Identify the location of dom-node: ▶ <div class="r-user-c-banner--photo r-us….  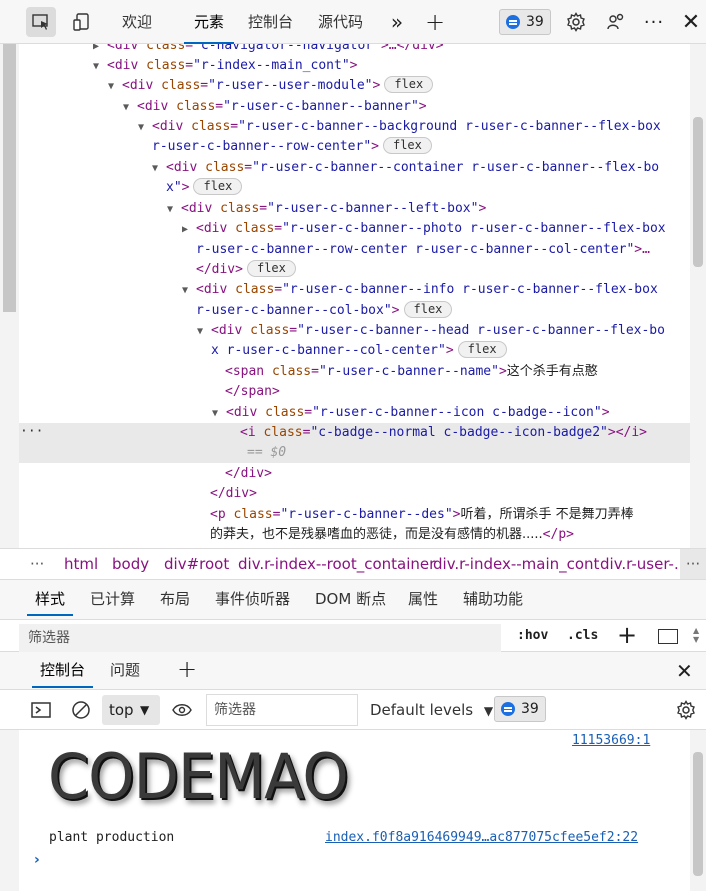
(424, 229).